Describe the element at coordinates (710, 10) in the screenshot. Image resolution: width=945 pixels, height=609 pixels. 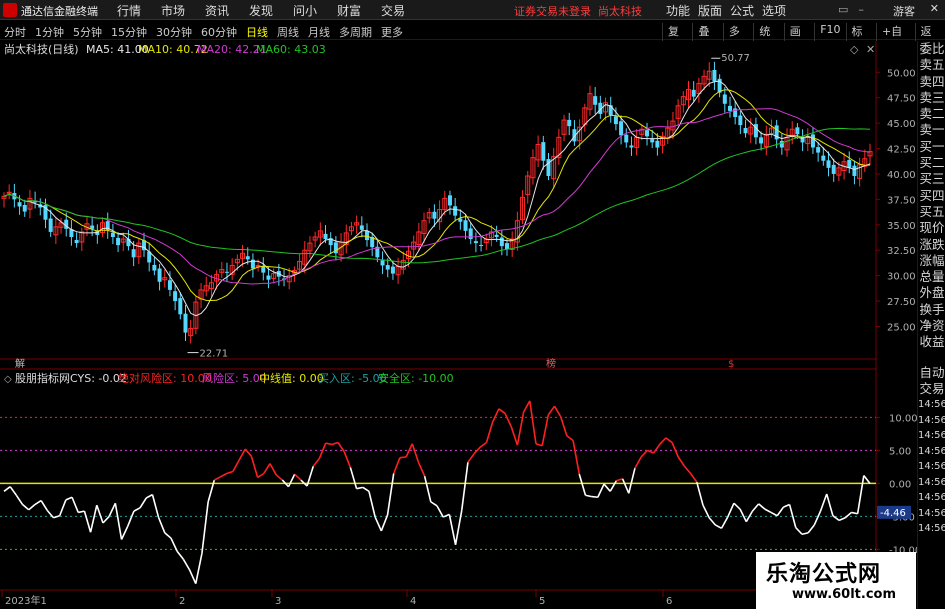
I see `menu-item-layout: 版面` at that location.